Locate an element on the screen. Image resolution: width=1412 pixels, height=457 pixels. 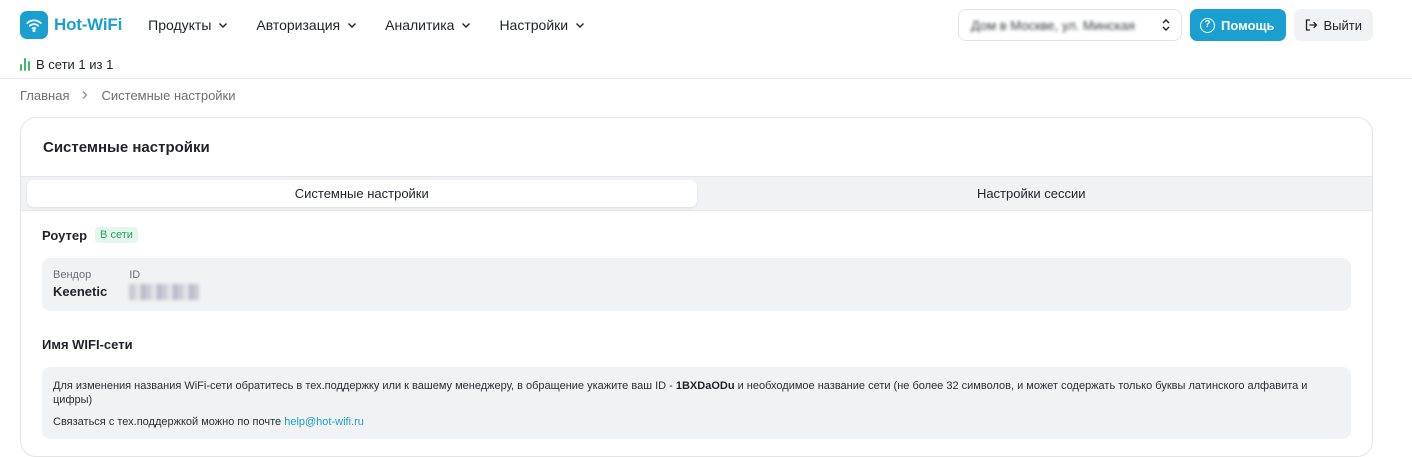
status-badge: В сети is located at coordinates (116, 235).